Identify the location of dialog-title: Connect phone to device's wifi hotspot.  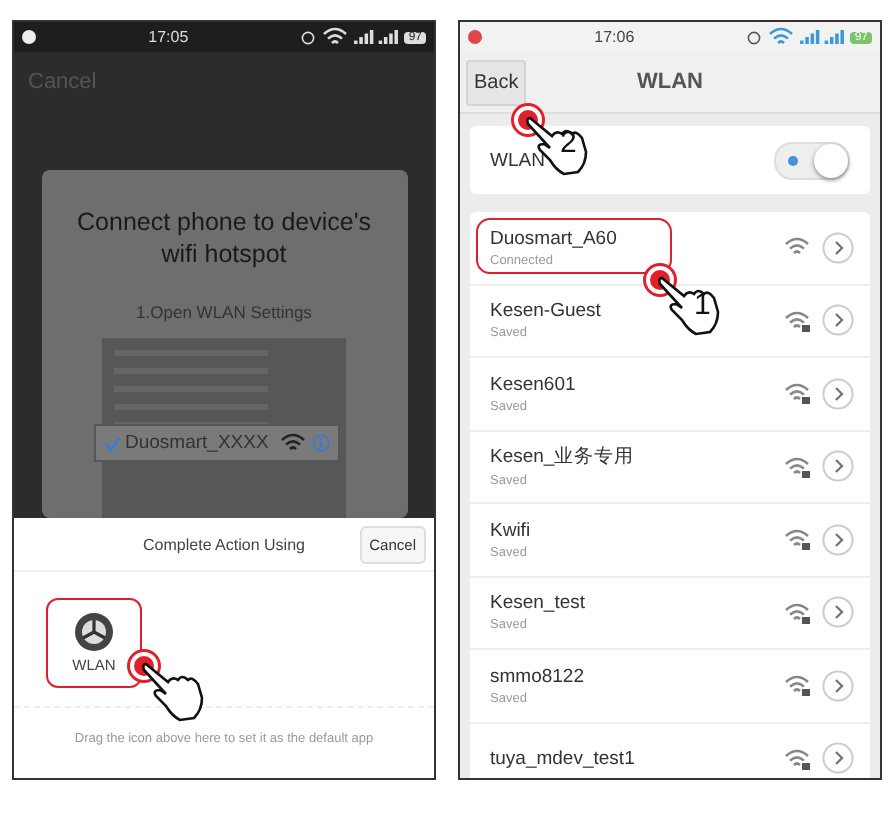
(224, 238).